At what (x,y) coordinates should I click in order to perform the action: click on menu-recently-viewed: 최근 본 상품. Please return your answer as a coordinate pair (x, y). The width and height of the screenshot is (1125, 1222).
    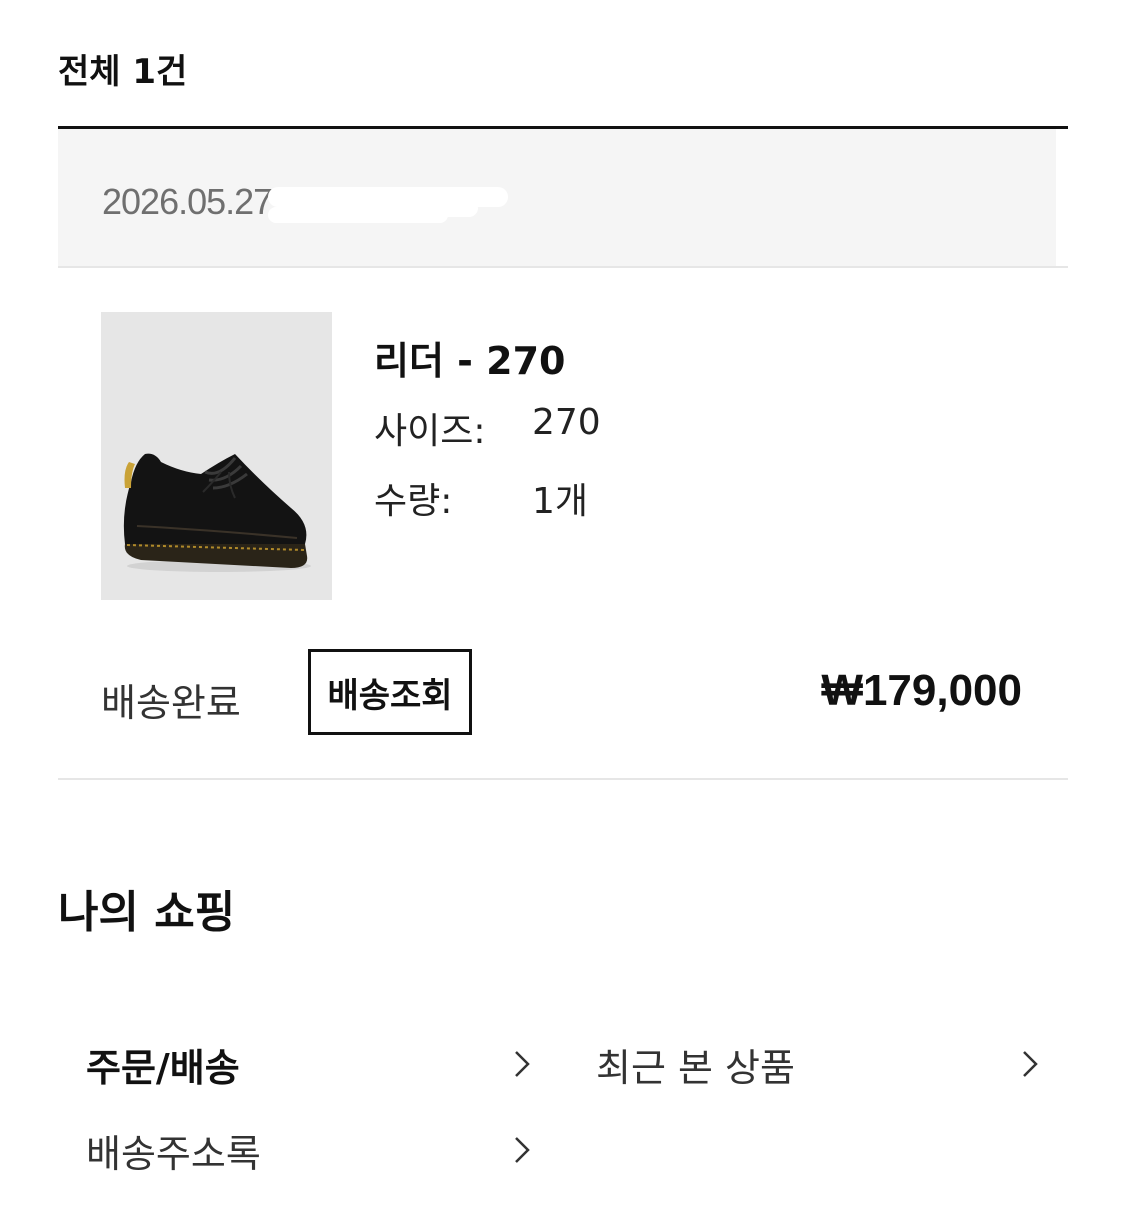
    Looking at the image, I should click on (818, 1064).